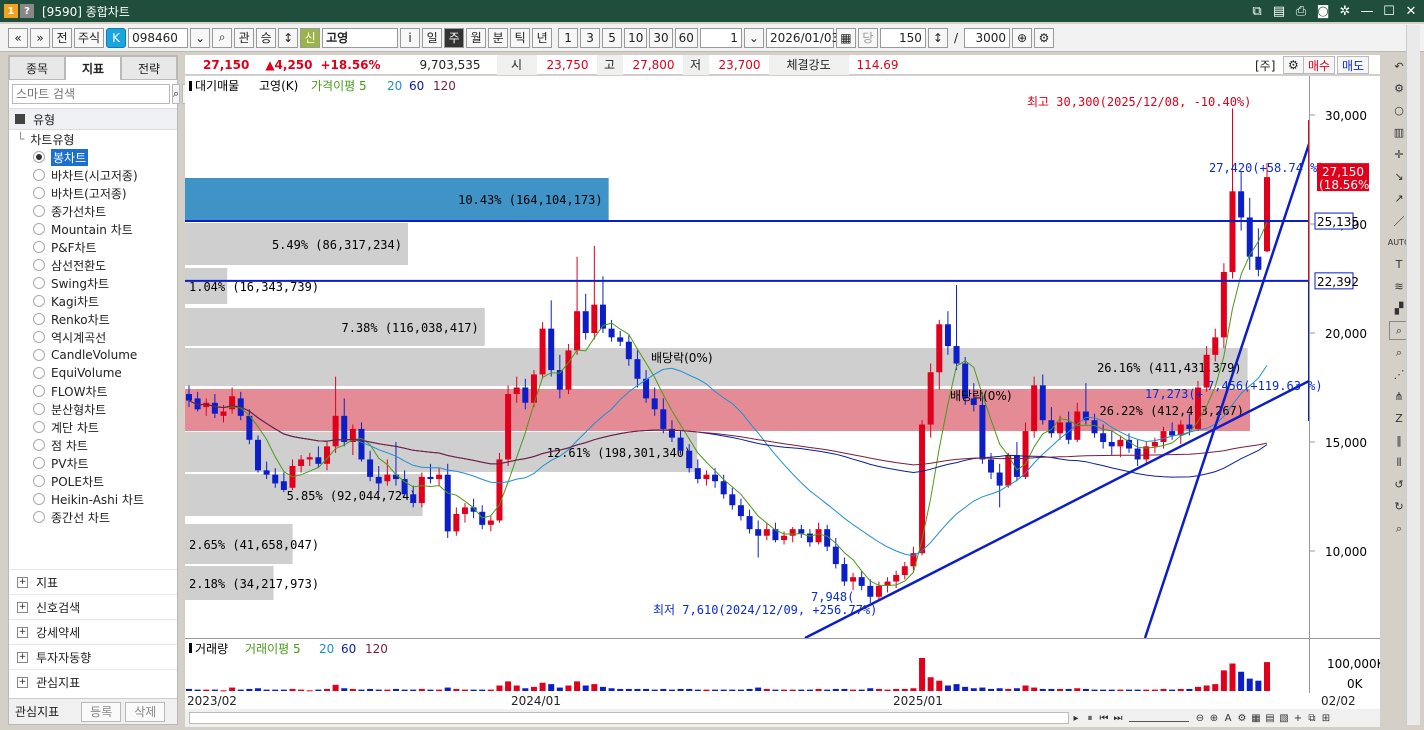  What do you see at coordinates (93, 319) in the screenshot?
I see `chart-type-item: Renko차트` at bounding box center [93, 319].